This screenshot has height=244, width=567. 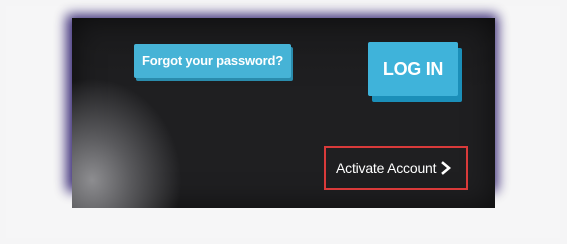 I want to click on activate-account-link: Activate Account, so click(x=394, y=168).